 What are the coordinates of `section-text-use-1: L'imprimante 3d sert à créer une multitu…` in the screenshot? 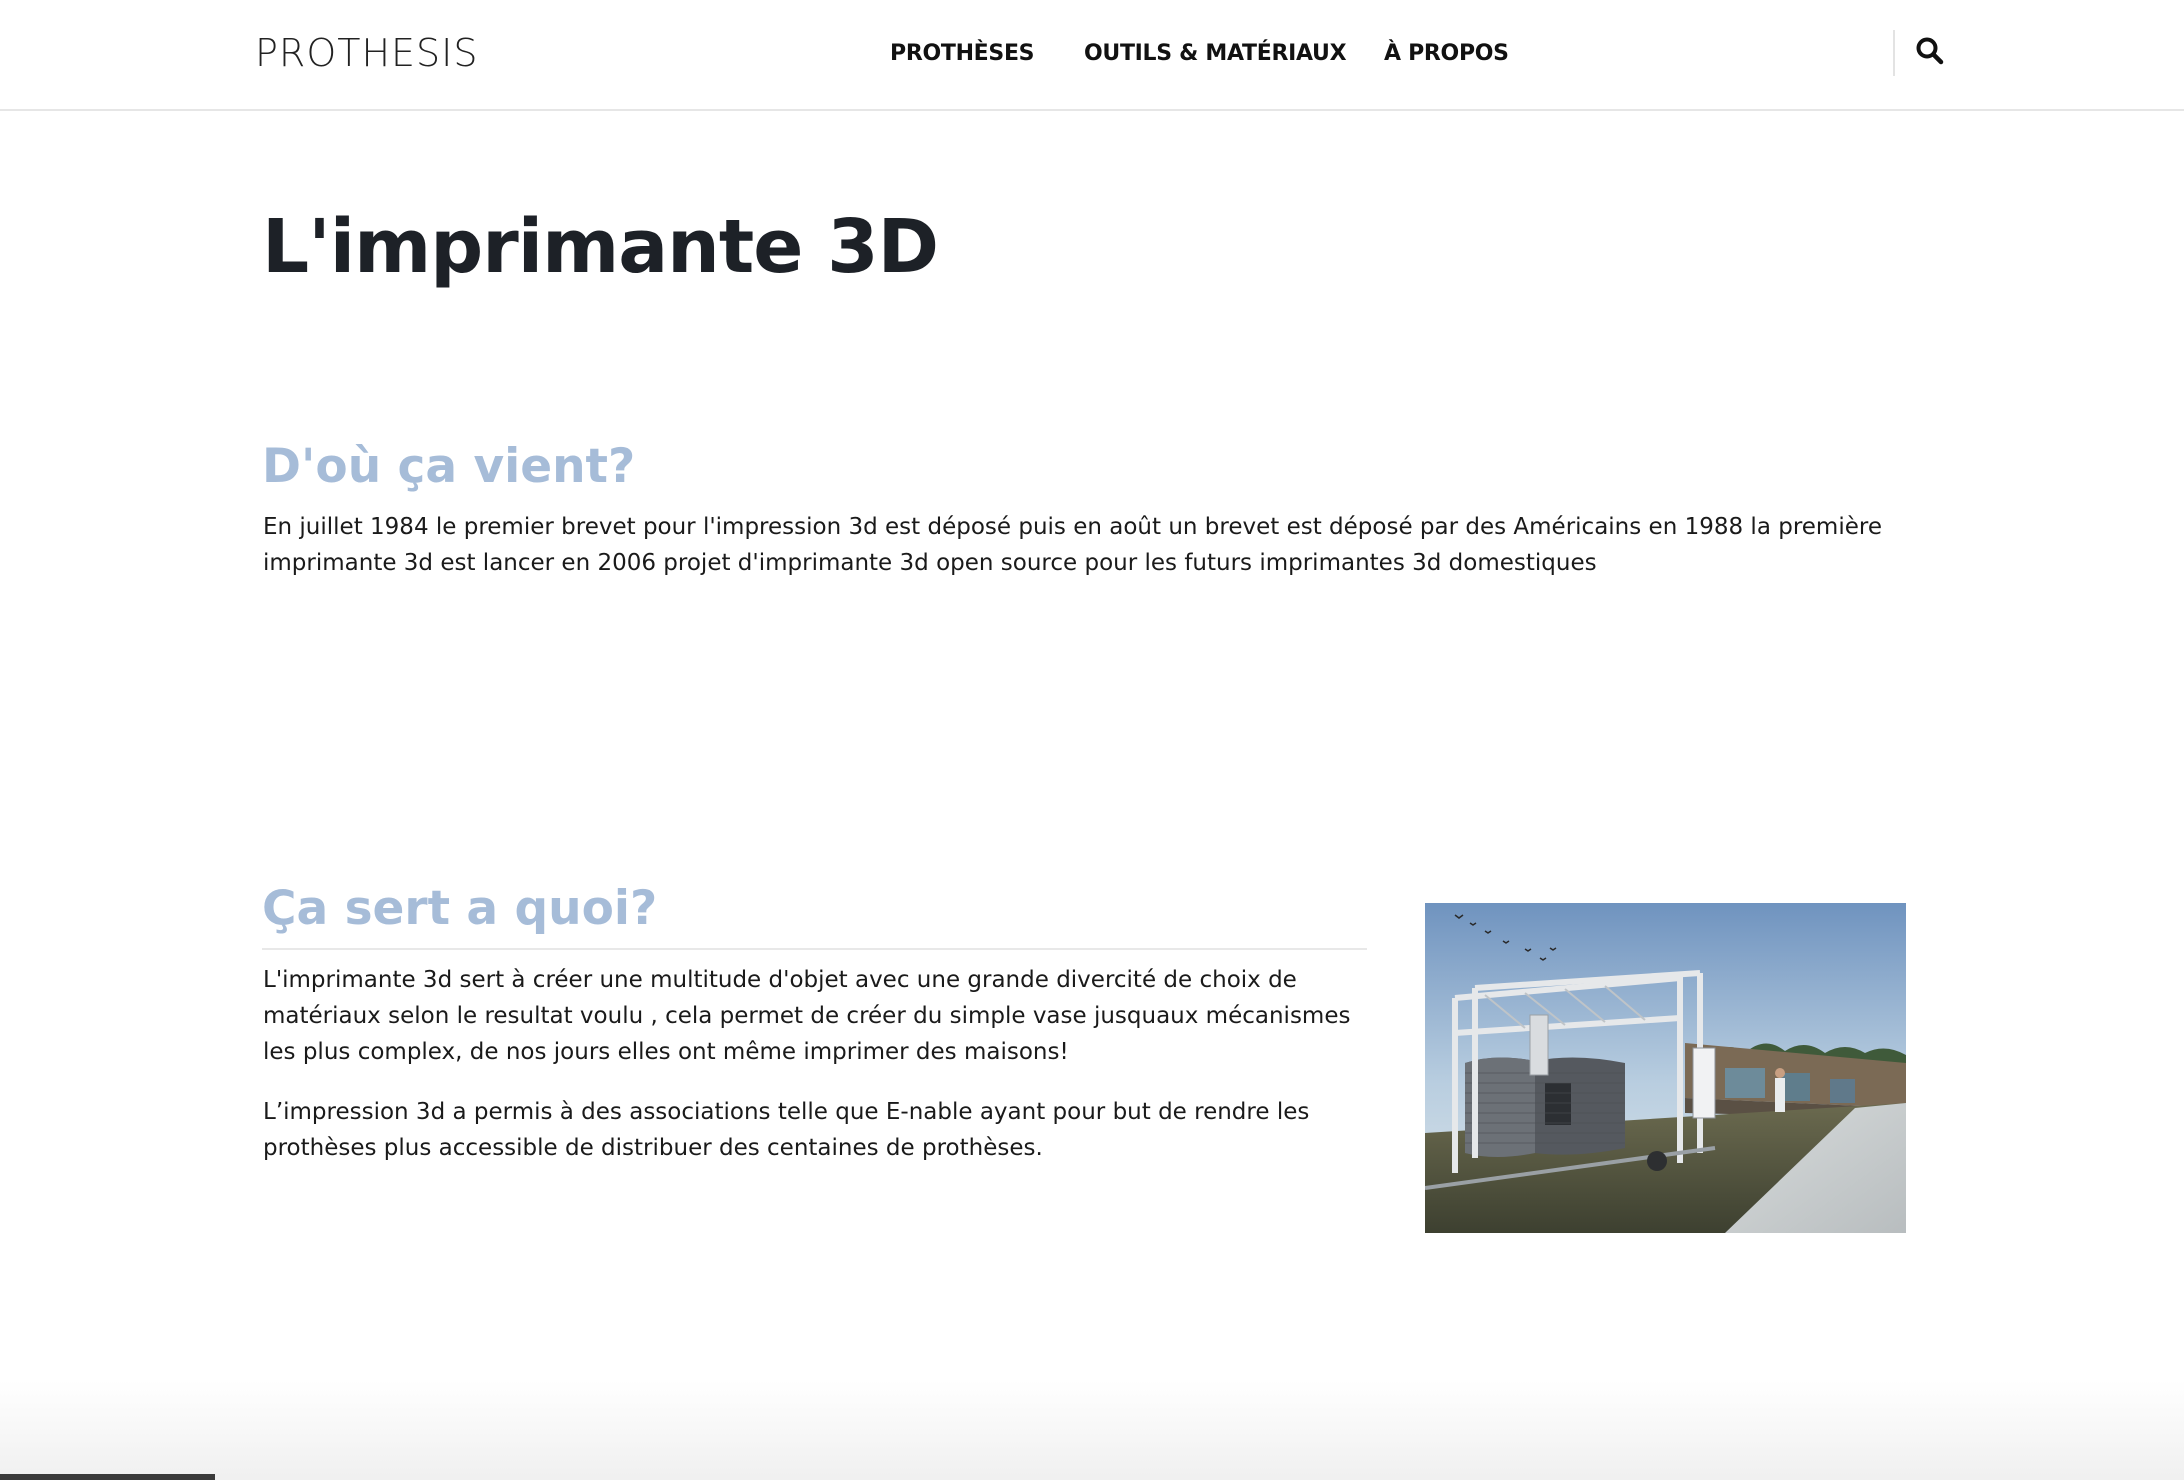 It's located at (807, 1016).